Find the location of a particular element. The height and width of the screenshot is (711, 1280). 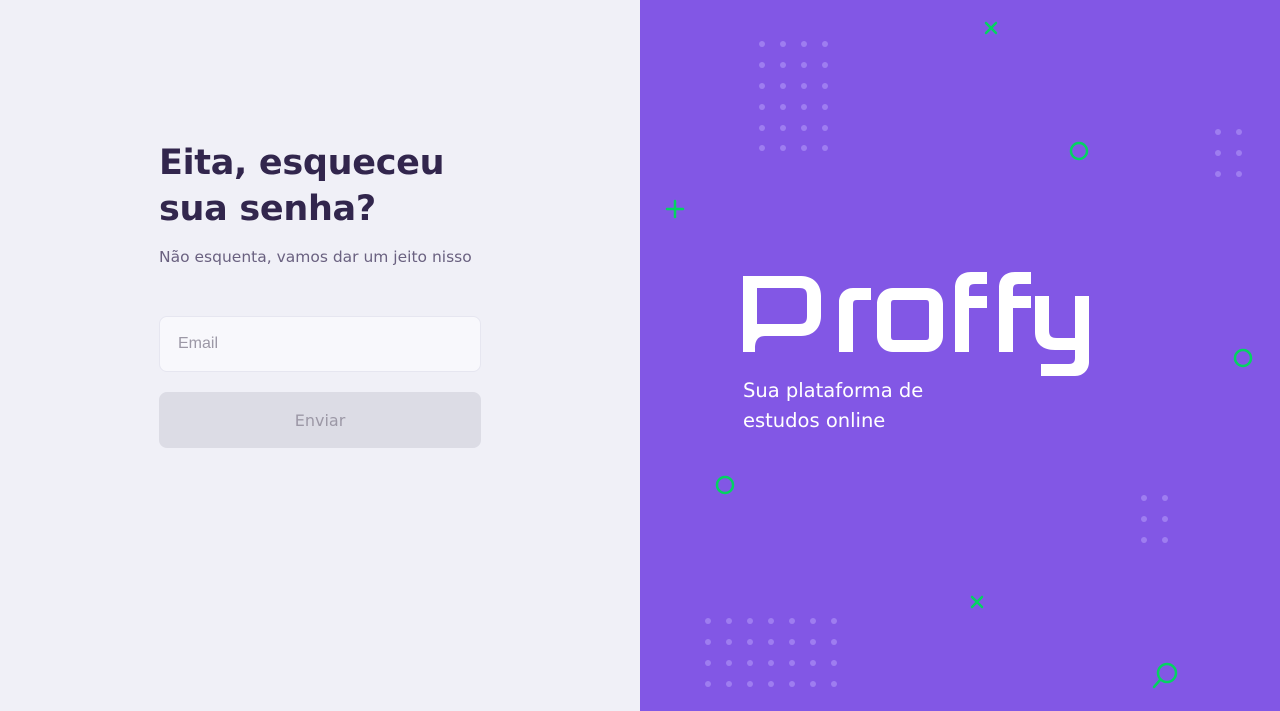

brand-tagline: Sua plataforma de estudos online is located at coordinates (833, 405).